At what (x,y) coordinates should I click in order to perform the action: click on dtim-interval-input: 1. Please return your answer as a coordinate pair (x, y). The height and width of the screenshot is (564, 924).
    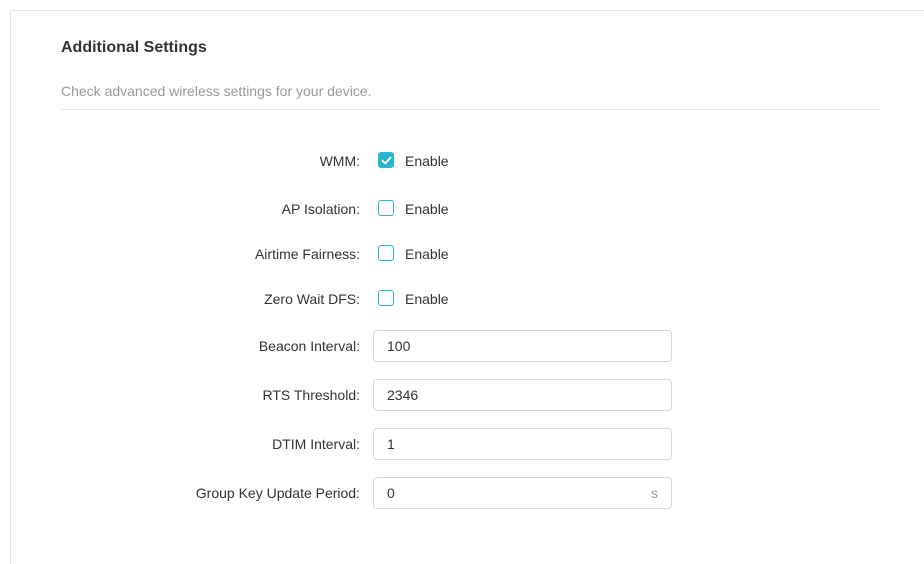
    Looking at the image, I should click on (522, 444).